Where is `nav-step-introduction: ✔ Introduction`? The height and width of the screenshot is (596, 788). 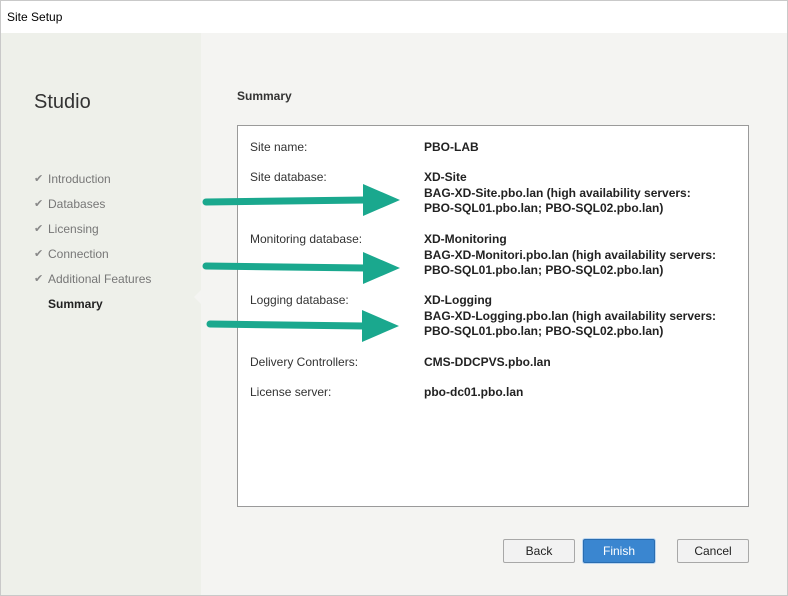 nav-step-introduction: ✔ Introduction is located at coordinates (92, 178).